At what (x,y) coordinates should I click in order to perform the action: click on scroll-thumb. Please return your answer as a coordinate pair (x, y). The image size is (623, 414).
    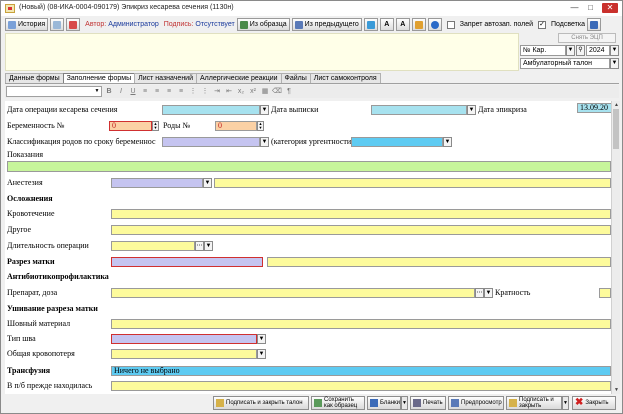
    Looking at the image, I should click on (616, 129).